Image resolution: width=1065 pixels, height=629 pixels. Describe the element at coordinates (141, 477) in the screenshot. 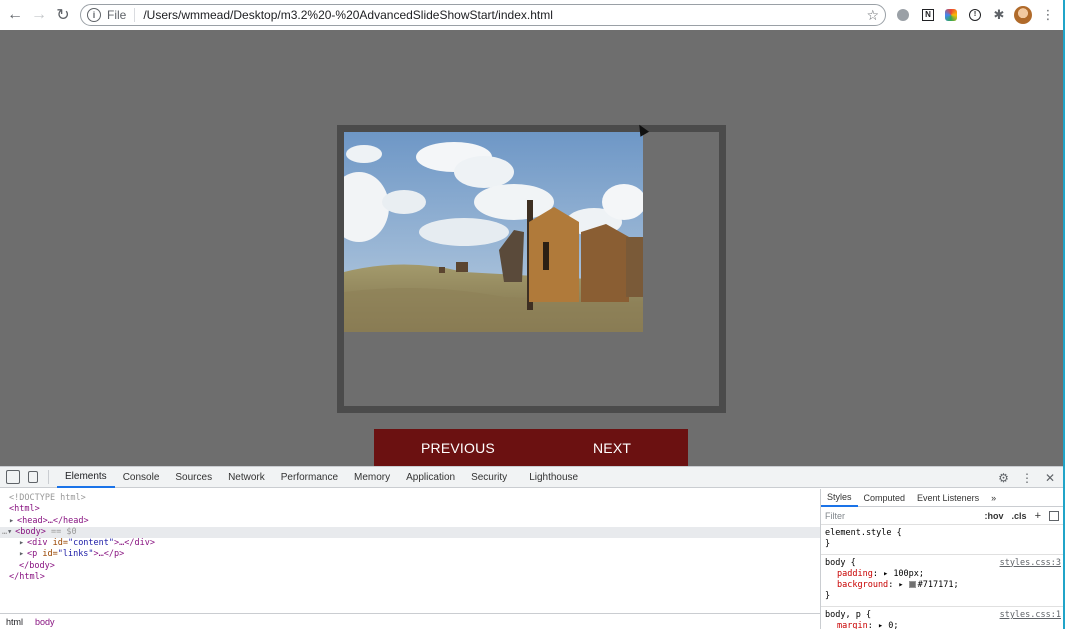

I see `tab-console: Console` at that location.